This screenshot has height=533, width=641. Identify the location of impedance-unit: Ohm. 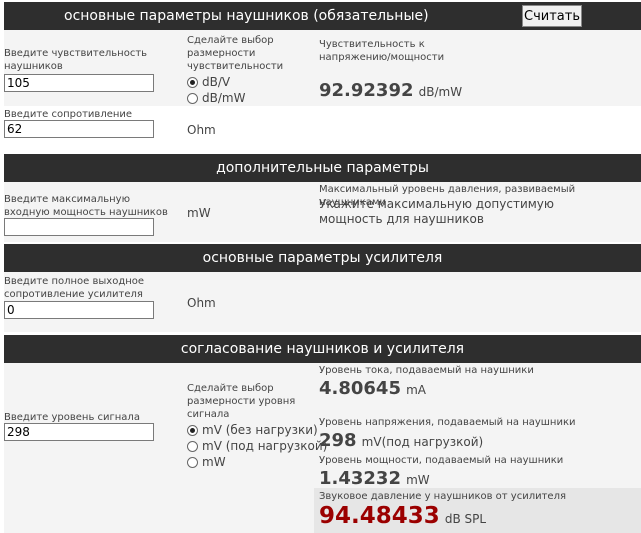
(201, 130).